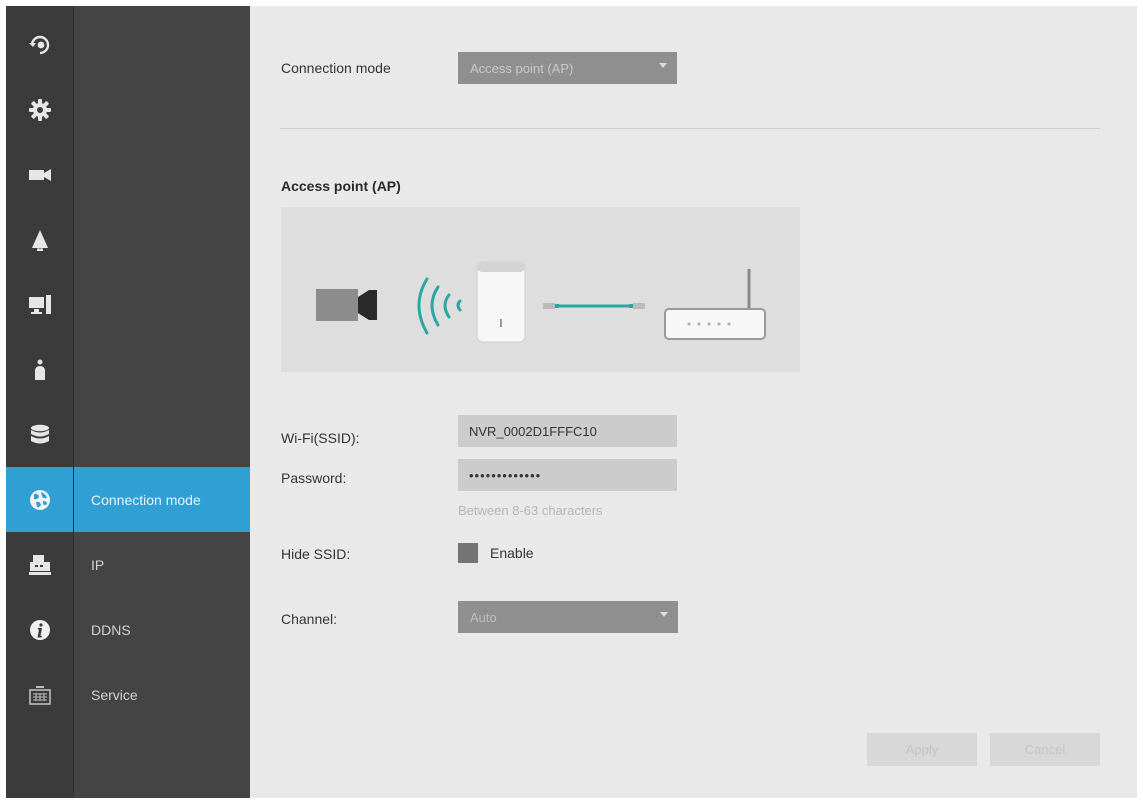 This screenshot has width=1143, height=801. Describe the element at coordinates (162, 629) in the screenshot. I see `submenu-item-ddns: DDNS` at that location.